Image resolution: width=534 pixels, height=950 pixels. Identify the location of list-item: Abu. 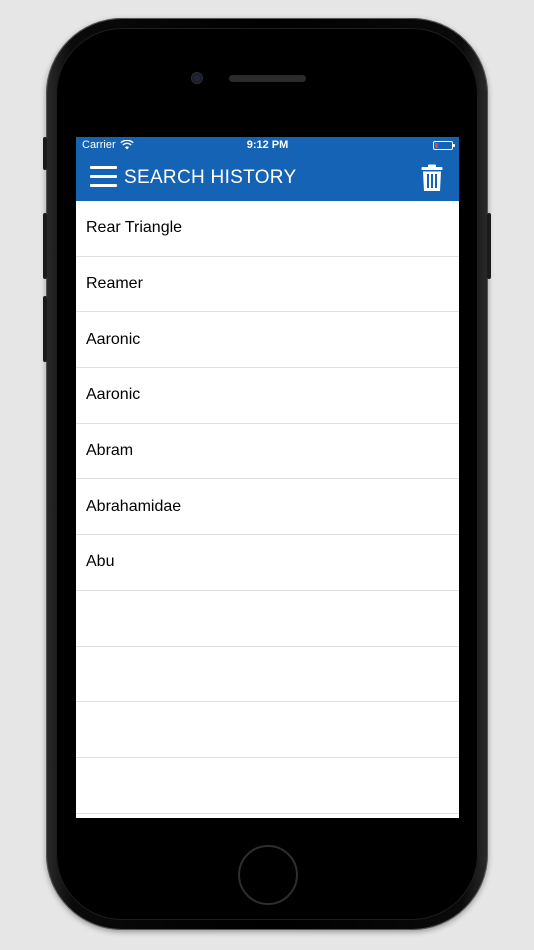
(267, 563).